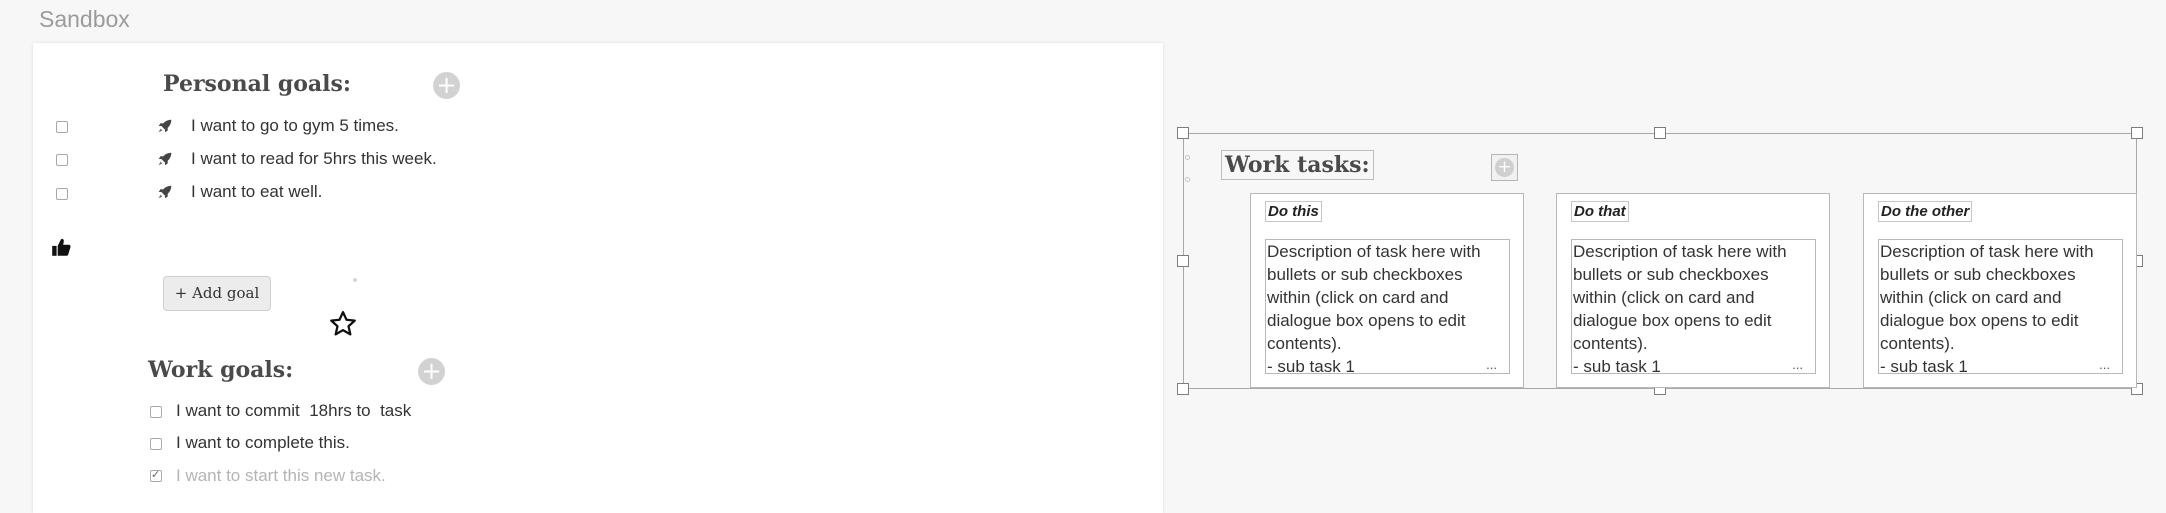  What do you see at coordinates (355, 280) in the screenshot?
I see `drag-dot` at bounding box center [355, 280].